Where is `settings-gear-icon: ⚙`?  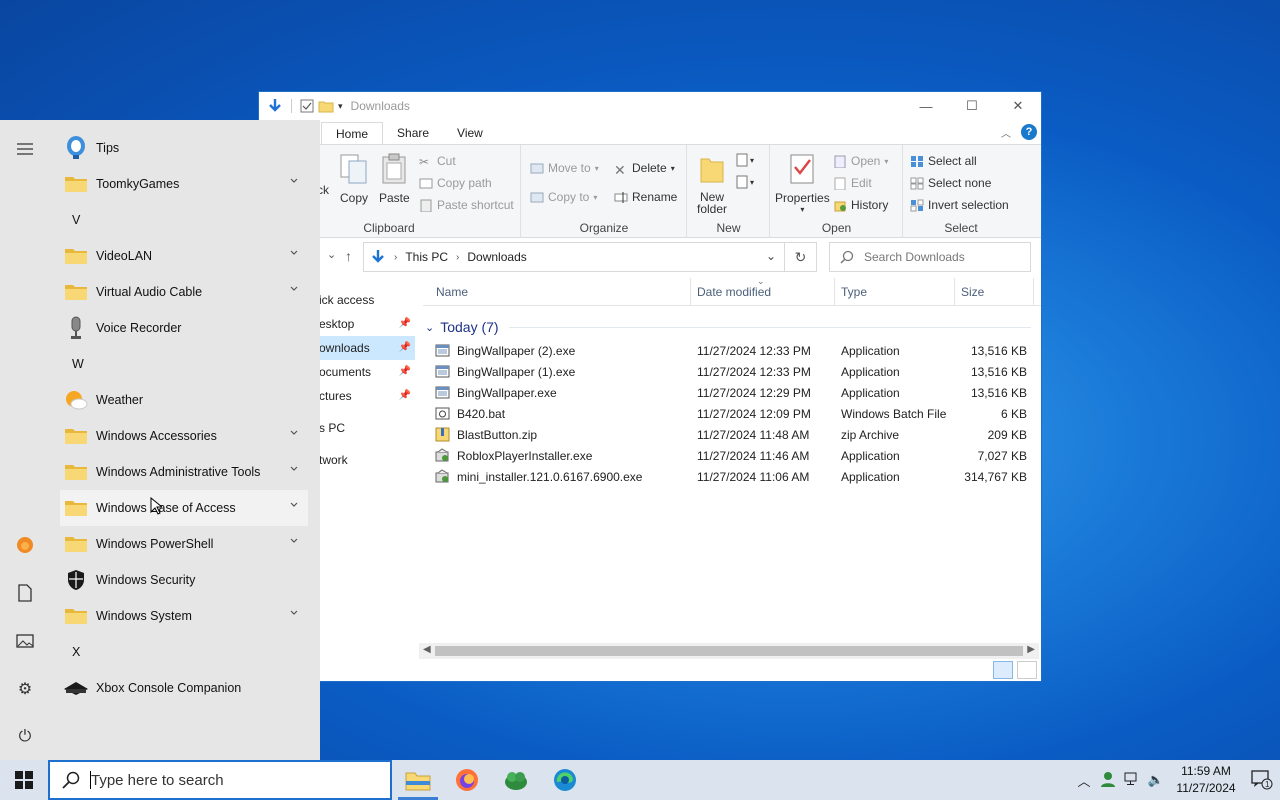 settings-gear-icon: ⚙ is located at coordinates (25, 689).